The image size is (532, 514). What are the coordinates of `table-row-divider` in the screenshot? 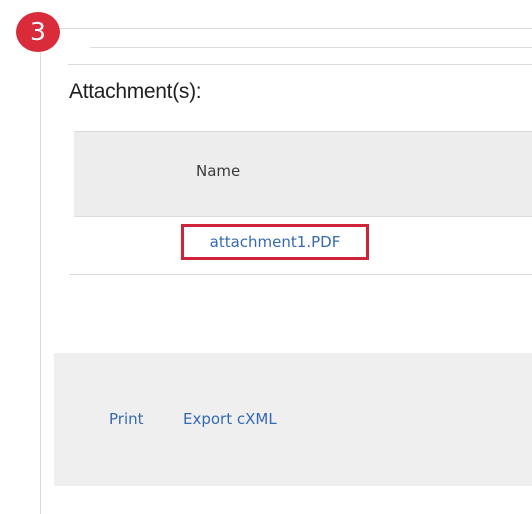 It's located at (300, 274).